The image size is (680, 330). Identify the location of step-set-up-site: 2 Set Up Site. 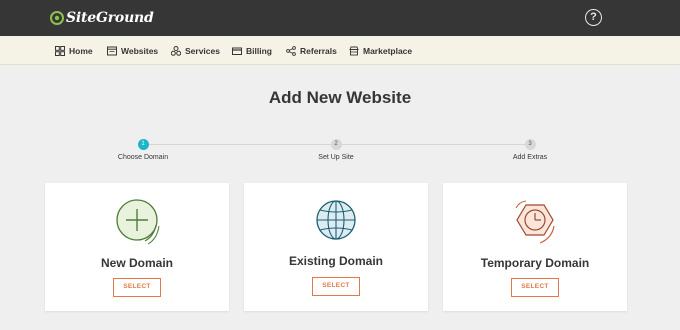
(336, 150).